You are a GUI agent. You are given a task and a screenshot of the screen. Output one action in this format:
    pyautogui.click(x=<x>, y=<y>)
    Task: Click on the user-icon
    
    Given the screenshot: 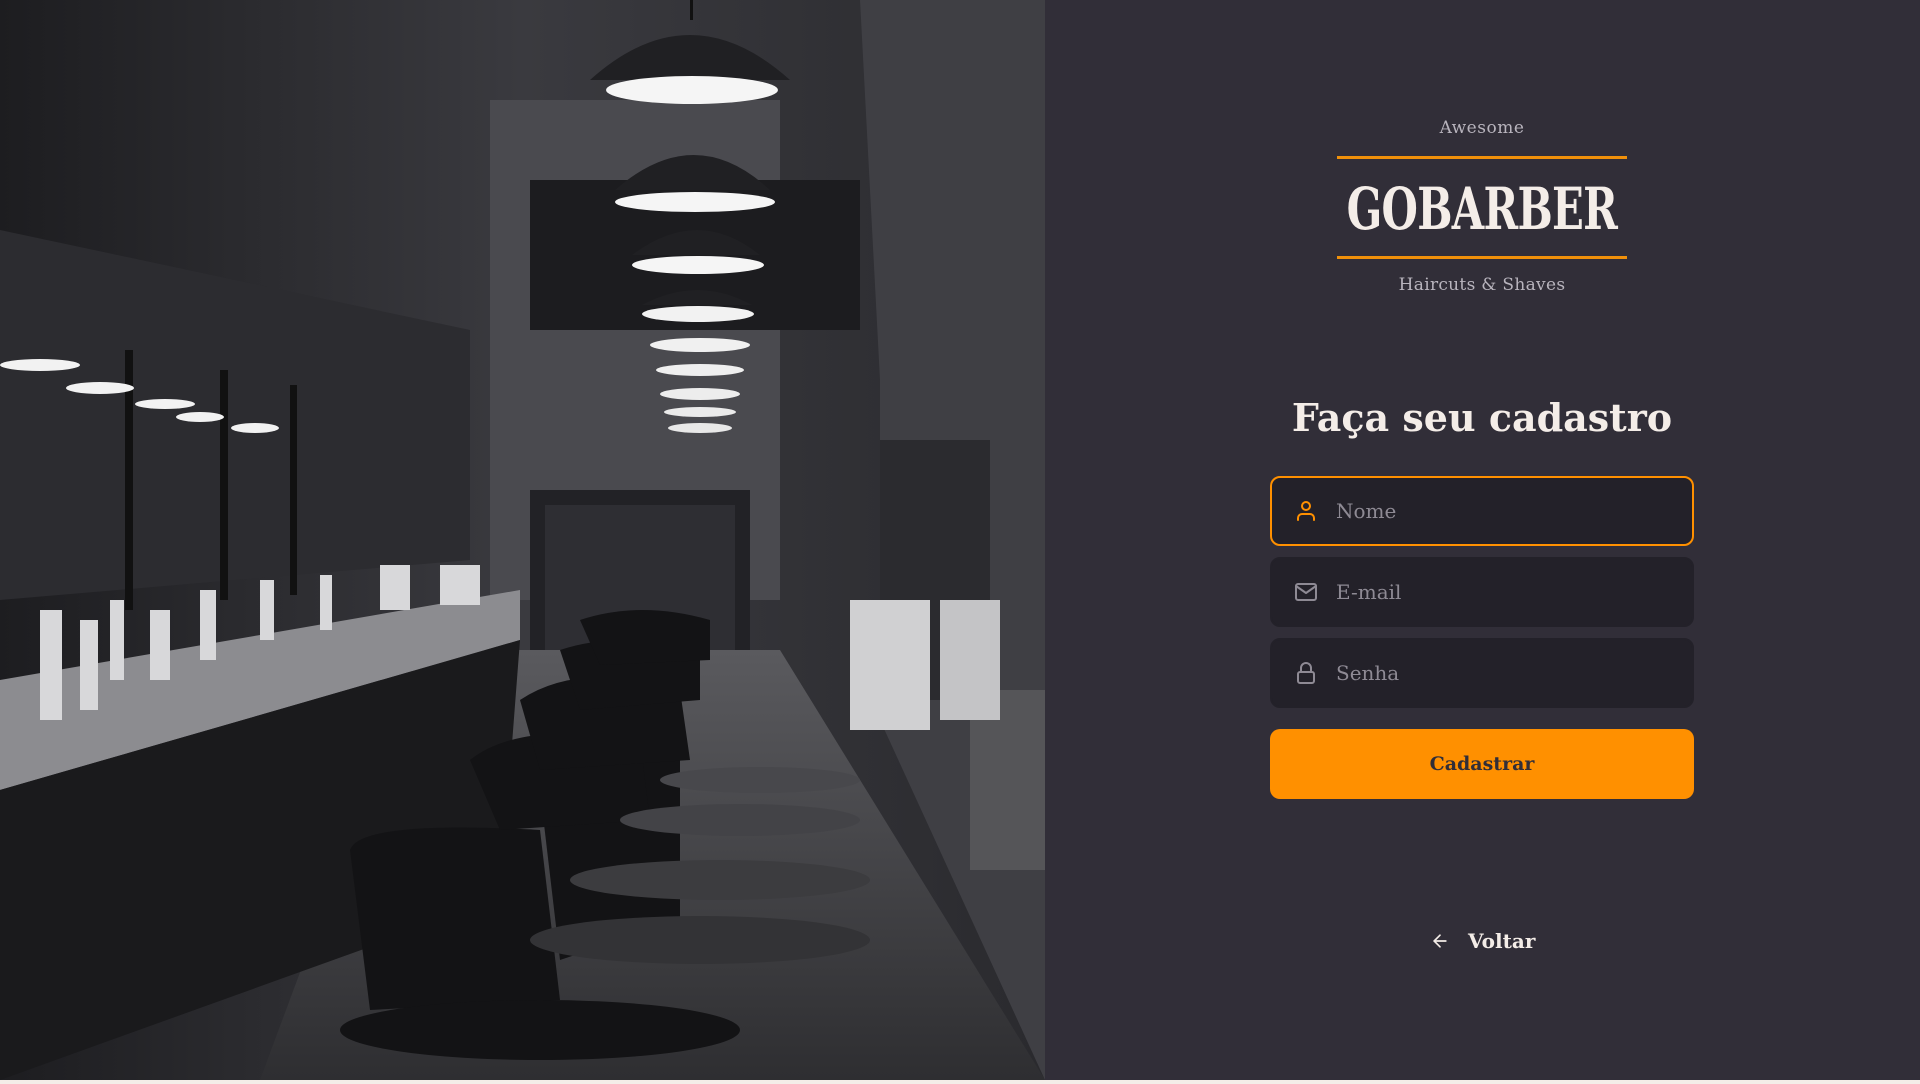 What is the action you would take?
    pyautogui.click(x=1306, y=511)
    